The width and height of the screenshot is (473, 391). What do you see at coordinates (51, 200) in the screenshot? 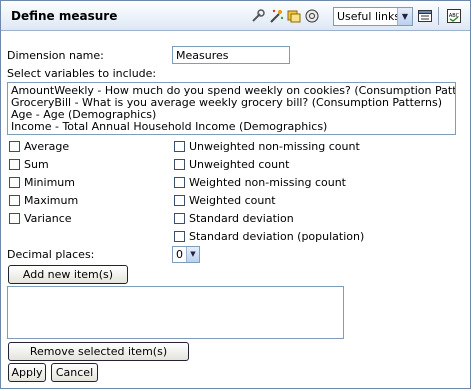
I see `checkbox-label: Maximum` at bounding box center [51, 200].